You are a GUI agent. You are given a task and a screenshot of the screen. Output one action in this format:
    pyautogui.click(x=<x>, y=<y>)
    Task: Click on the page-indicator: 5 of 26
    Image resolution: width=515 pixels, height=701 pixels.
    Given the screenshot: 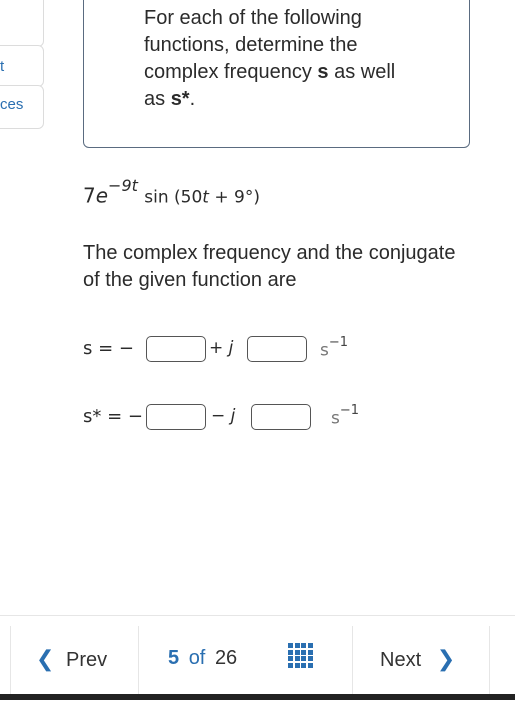 What is the action you would take?
    pyautogui.click(x=202, y=658)
    